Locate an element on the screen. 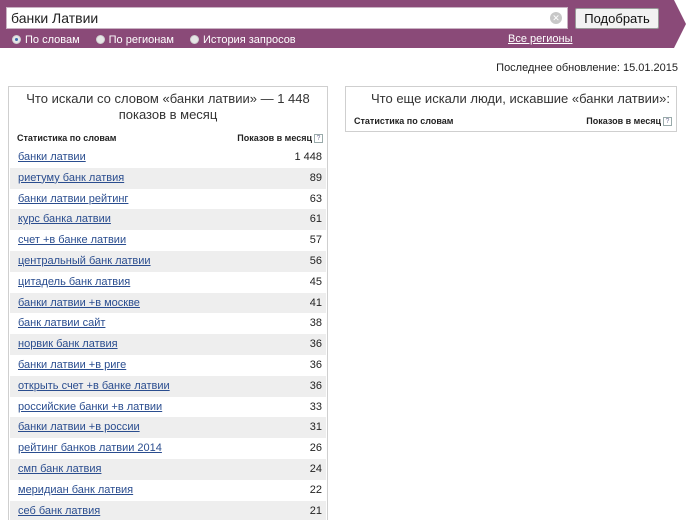 Image resolution: width=688 pixels, height=520 pixels. mode-selector: По словам По регионам История запросов is located at coordinates (162, 39).